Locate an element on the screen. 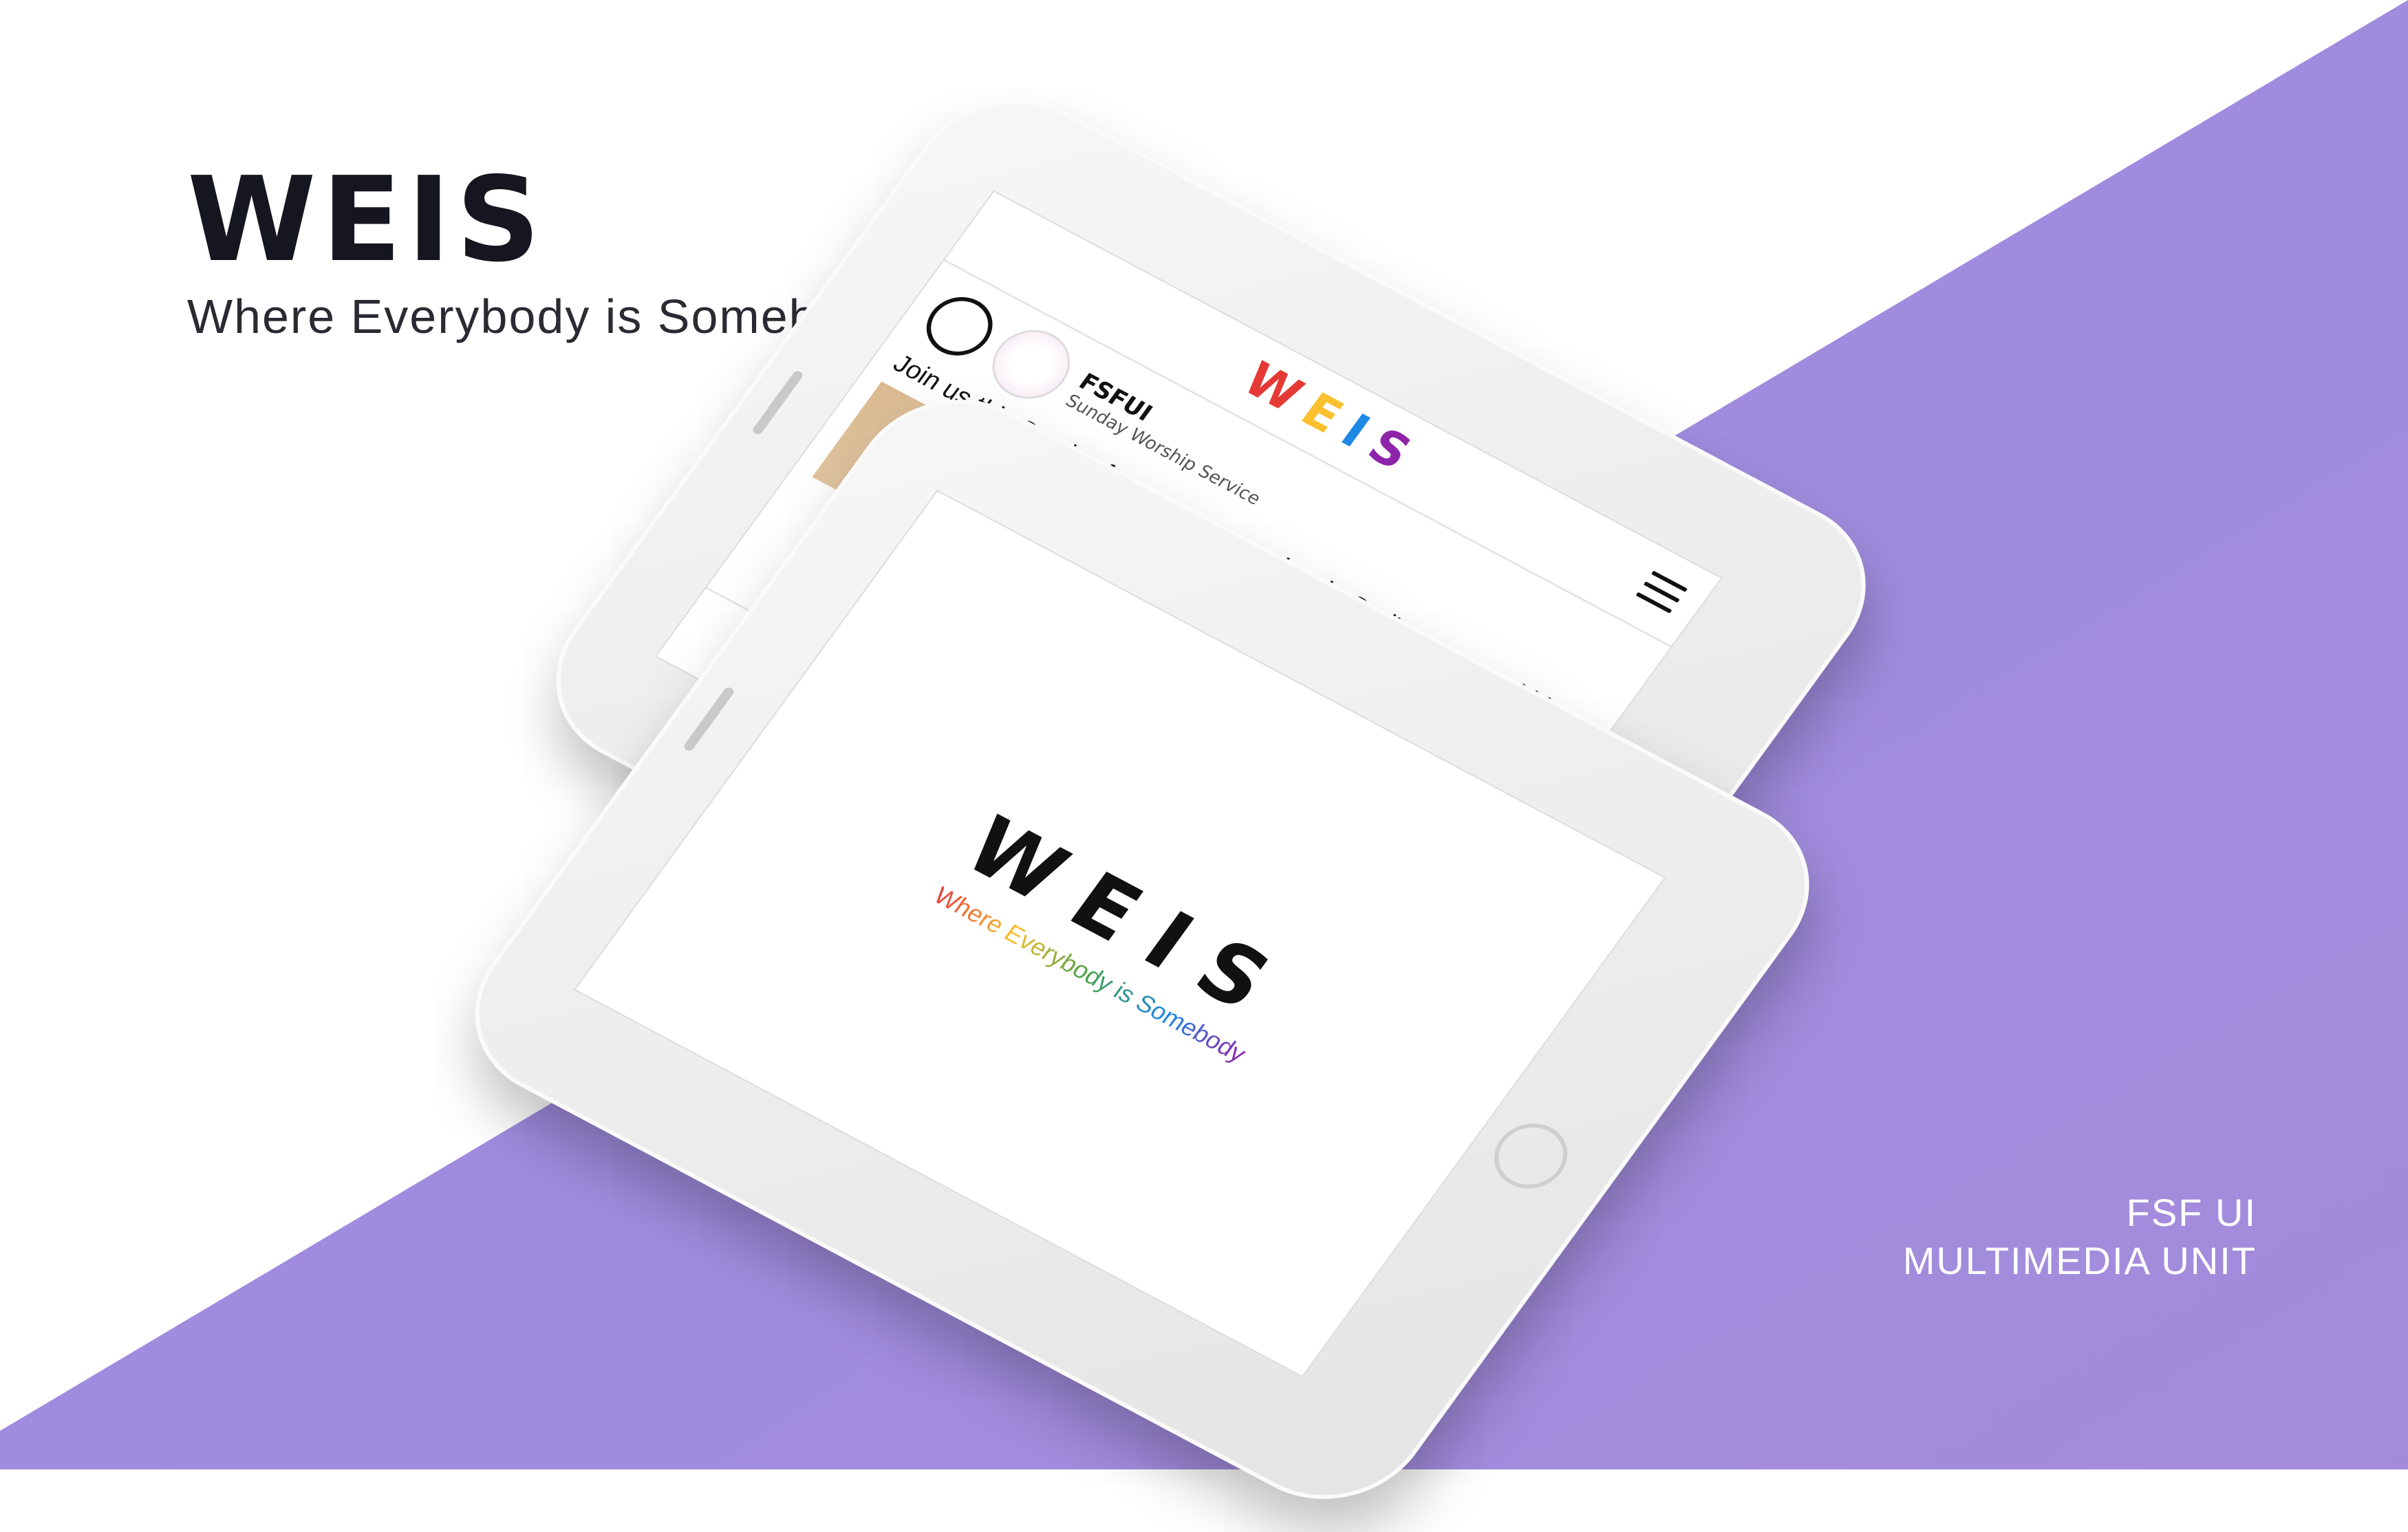 The height and width of the screenshot is (1532, 2408). menu-icon is located at coordinates (1661, 592).